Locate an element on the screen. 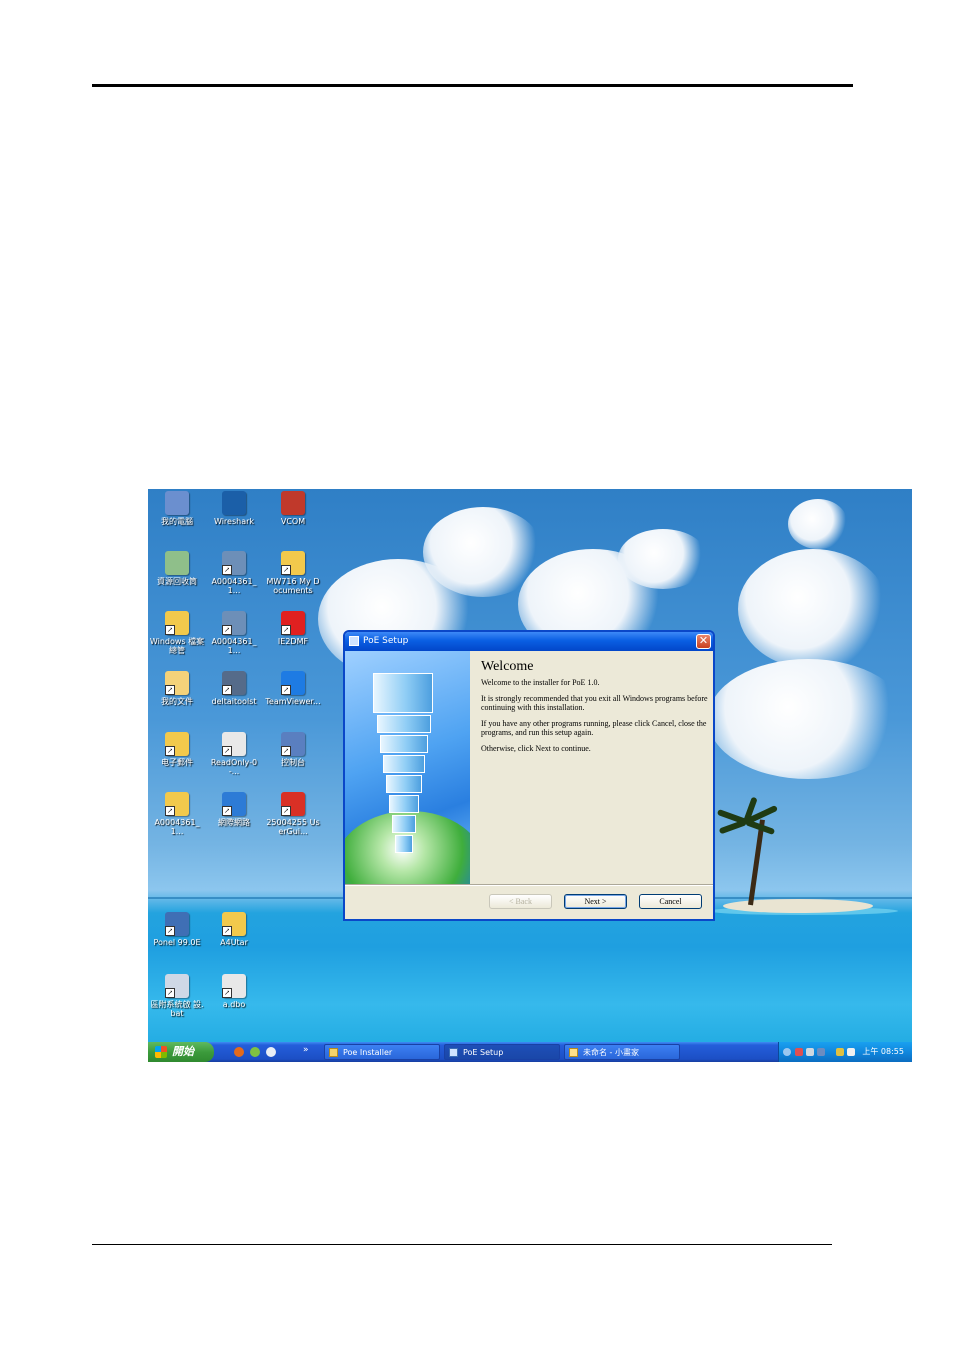 The height and width of the screenshot is (1351, 954). button-separator is located at coordinates (529, 885).